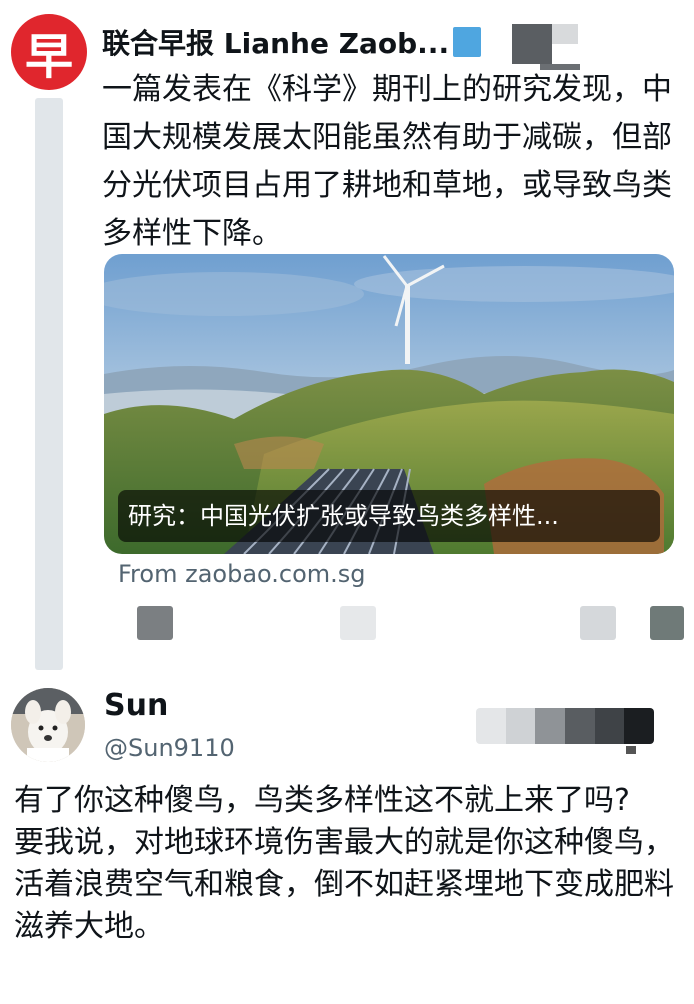 Image resolution: width=694 pixels, height=1004 pixels. Describe the element at coordinates (598, 623) in the screenshot. I see `like-icon` at that location.